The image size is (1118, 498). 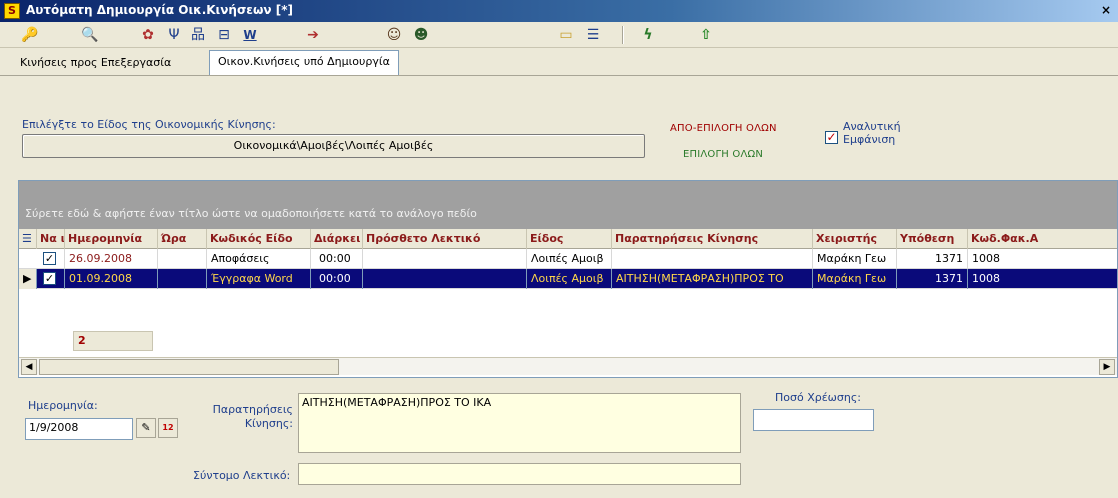 I want to click on cell-type-code: Έγγραφα Word, so click(x=259, y=279).